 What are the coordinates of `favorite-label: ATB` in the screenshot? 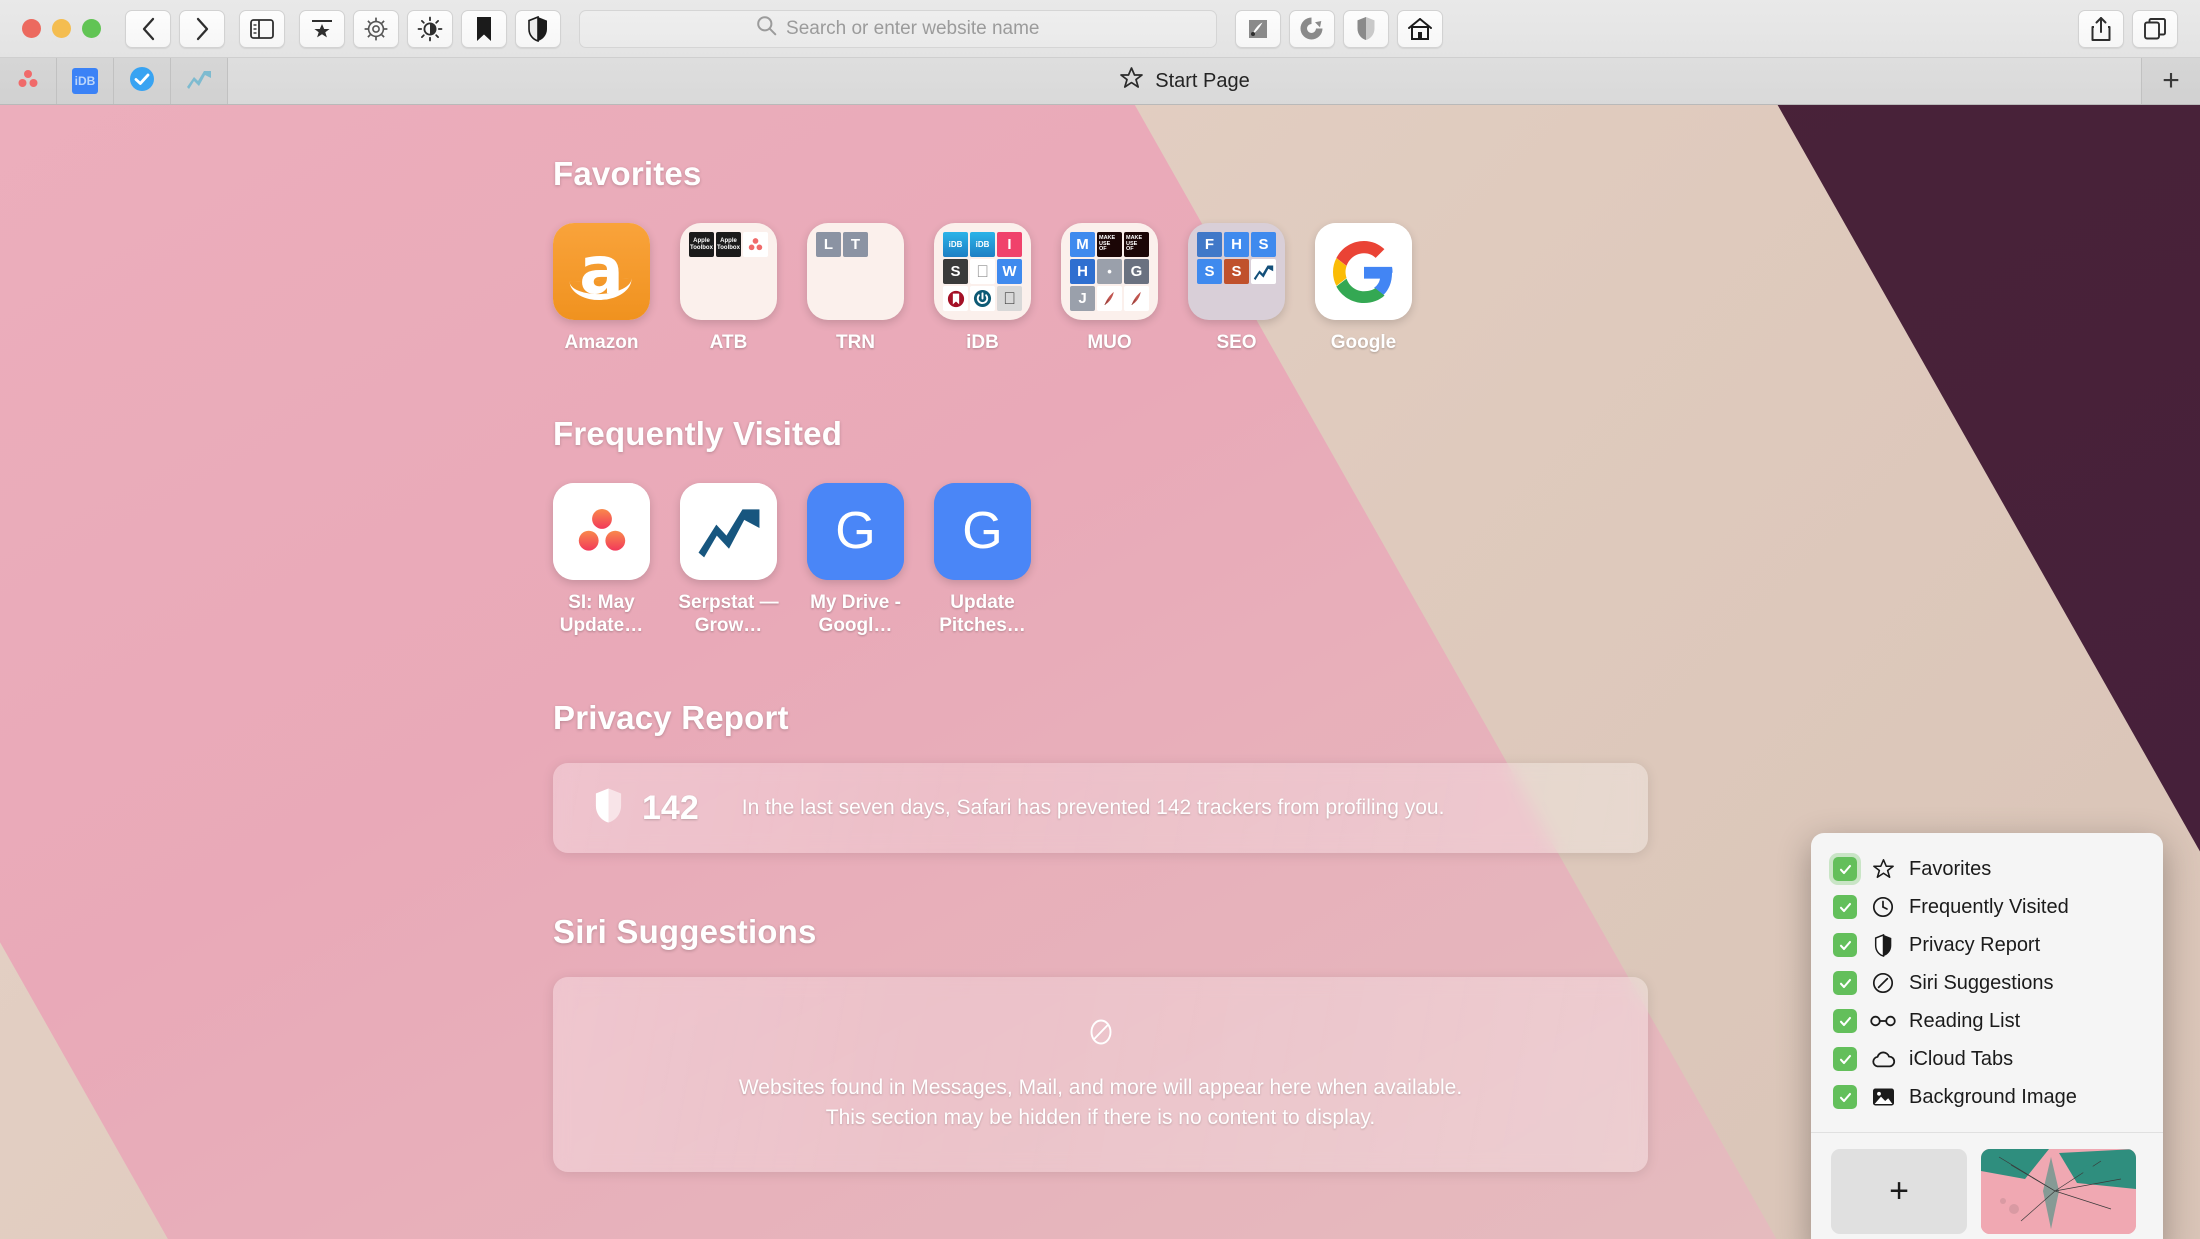 It's located at (728, 342).